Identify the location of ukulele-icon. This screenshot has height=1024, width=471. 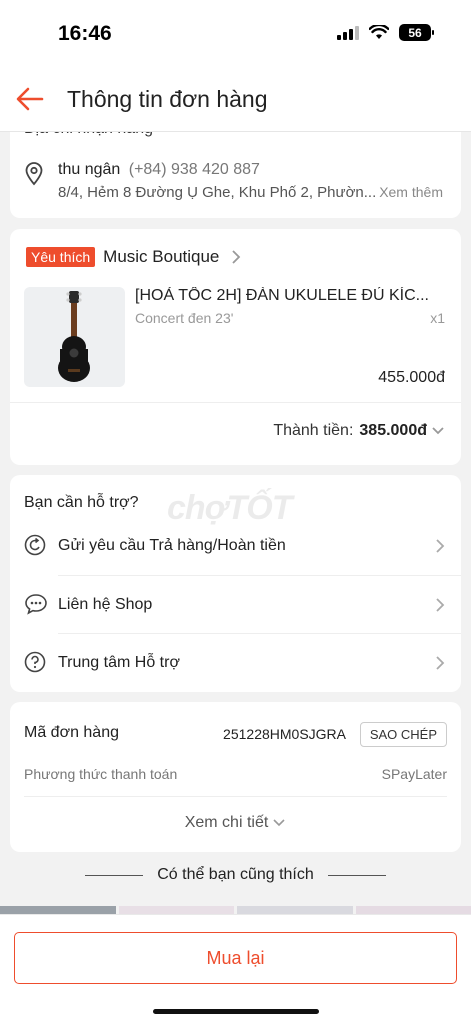
(74, 336).